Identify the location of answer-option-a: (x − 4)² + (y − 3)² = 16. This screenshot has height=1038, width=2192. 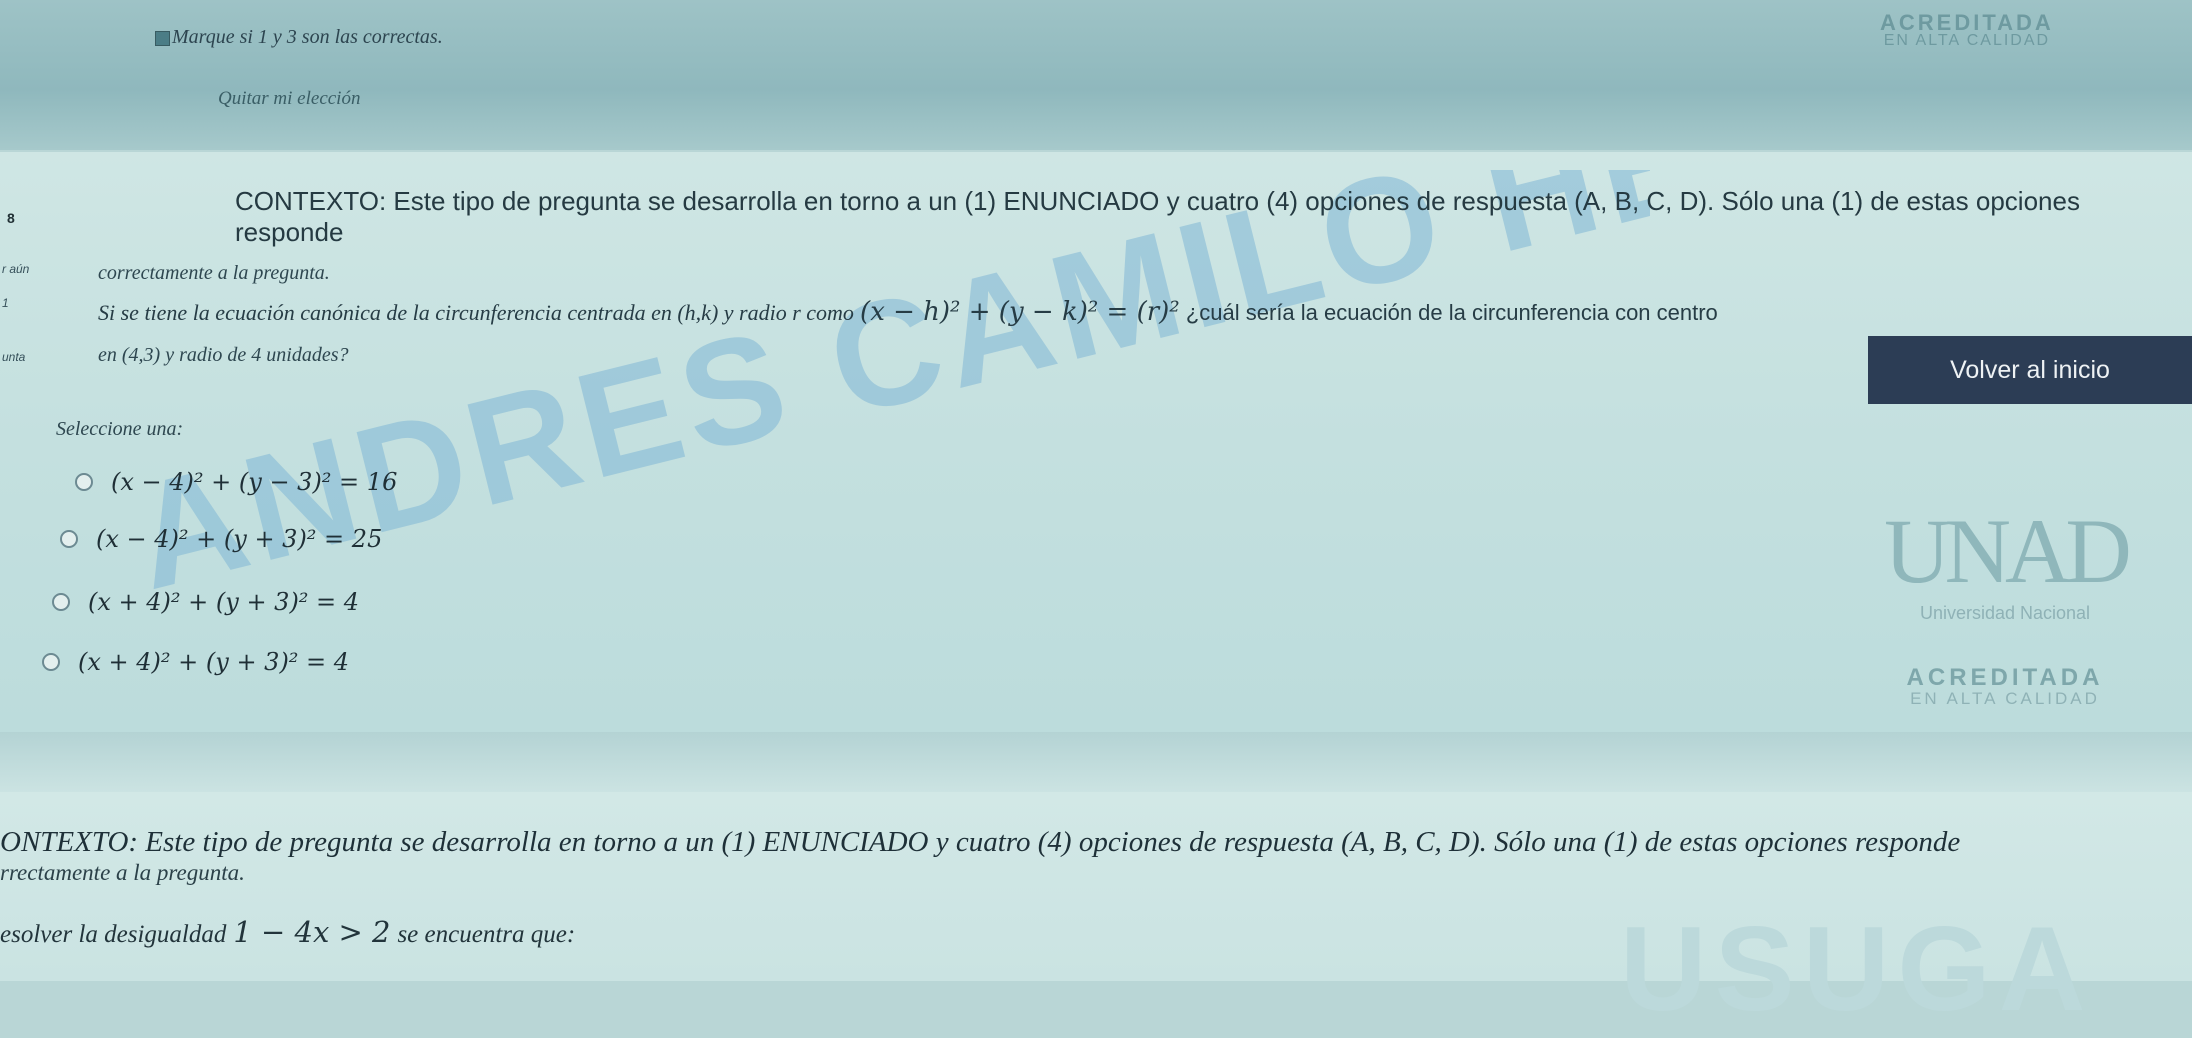
(236, 482).